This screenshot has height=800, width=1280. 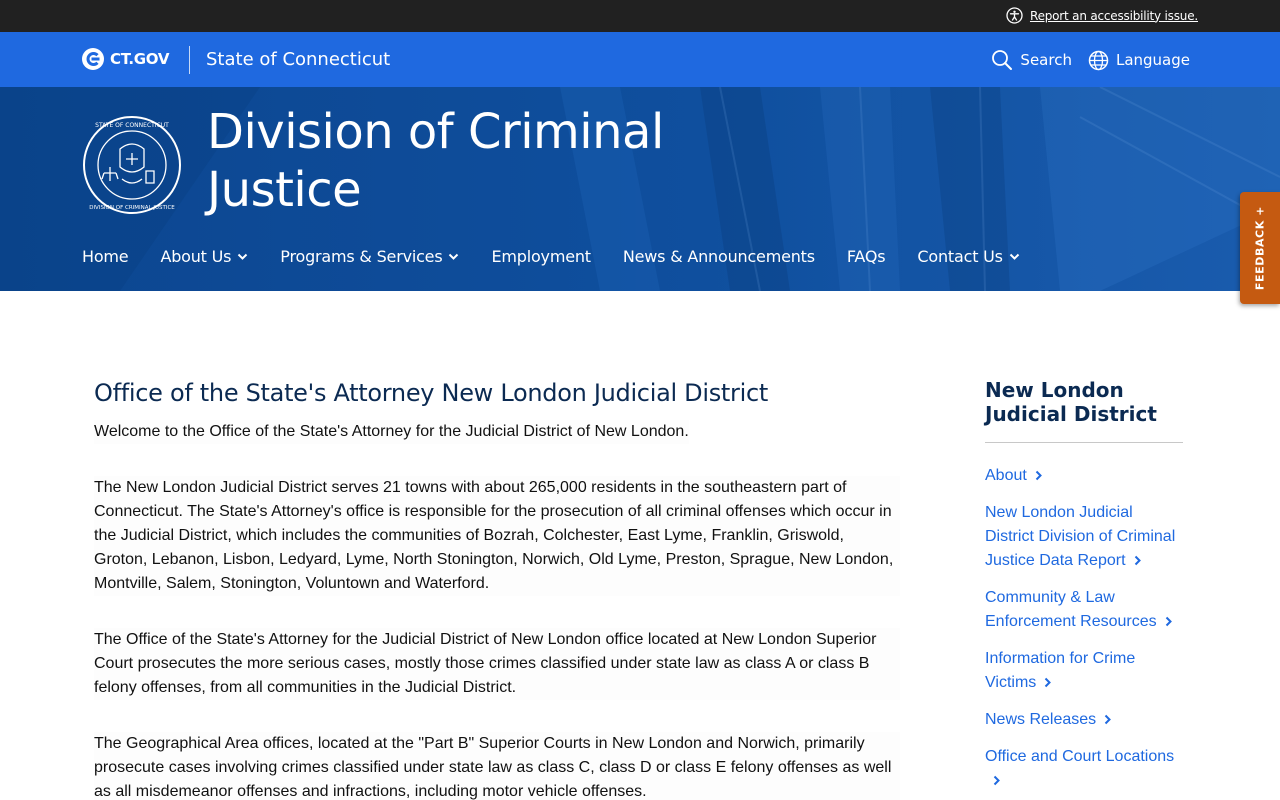 What do you see at coordinates (1080, 756) in the screenshot?
I see `sidebar-link-label: Office and Court Locations` at bounding box center [1080, 756].